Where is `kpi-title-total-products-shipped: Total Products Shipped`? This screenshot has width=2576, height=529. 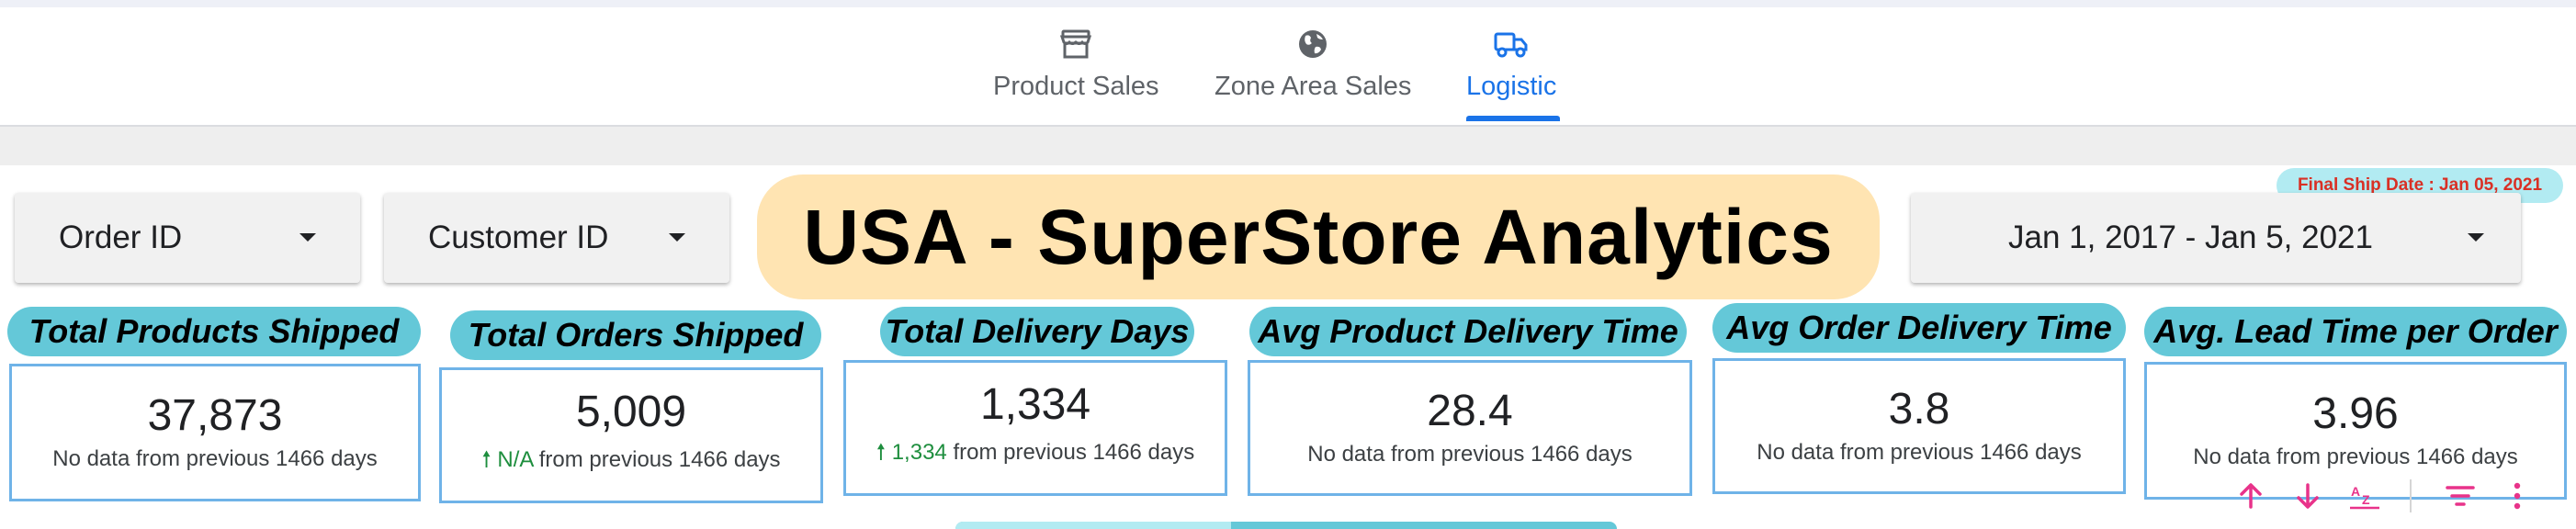
kpi-title-total-products-shipped: Total Products Shipped is located at coordinates (214, 331).